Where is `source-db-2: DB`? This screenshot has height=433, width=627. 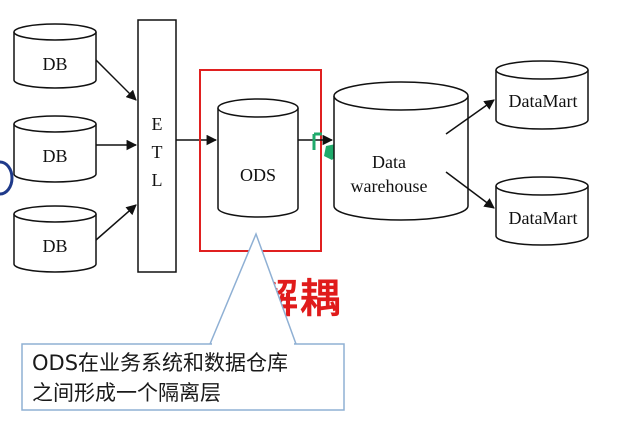 source-db-2: DB is located at coordinates (55, 149).